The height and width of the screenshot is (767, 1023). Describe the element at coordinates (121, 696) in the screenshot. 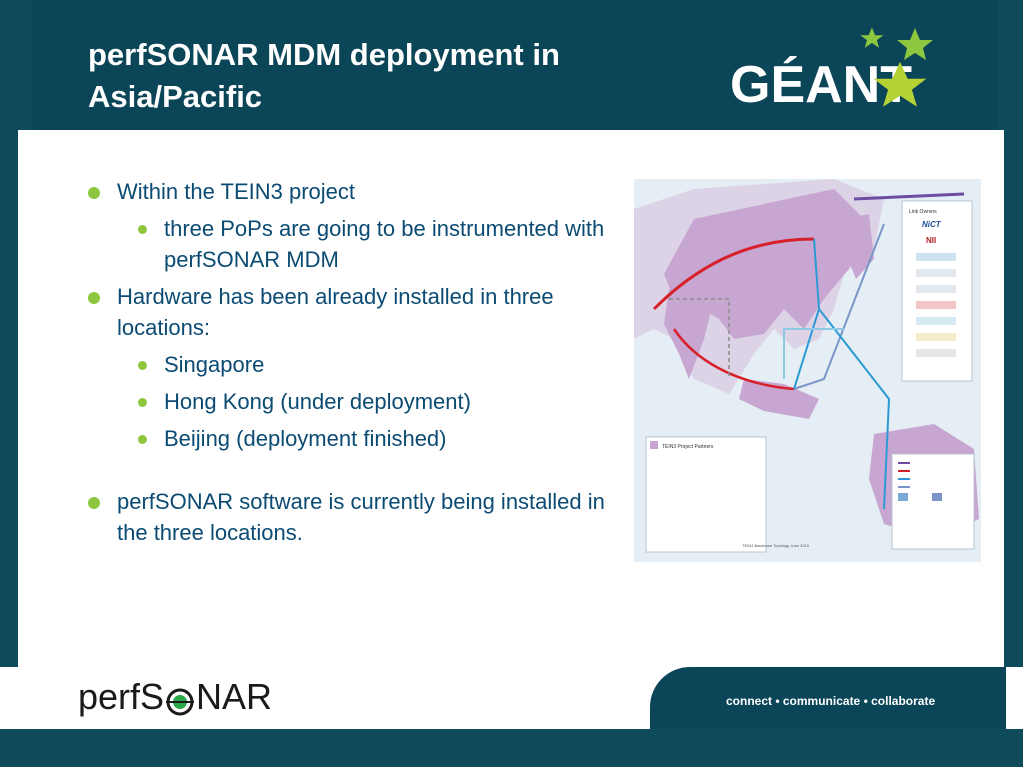

I see `perfsonar-logo-prefix: perfS` at that location.